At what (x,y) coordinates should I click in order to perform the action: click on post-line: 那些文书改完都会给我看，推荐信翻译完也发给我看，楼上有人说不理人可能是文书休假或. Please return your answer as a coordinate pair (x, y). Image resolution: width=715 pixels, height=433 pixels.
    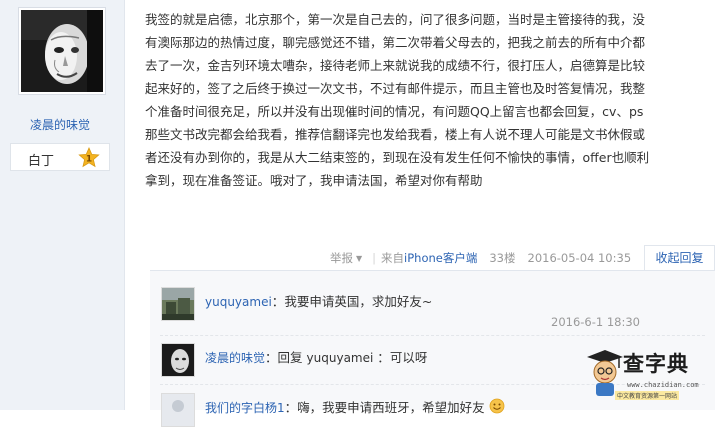
    Looking at the image, I should click on (395, 134).